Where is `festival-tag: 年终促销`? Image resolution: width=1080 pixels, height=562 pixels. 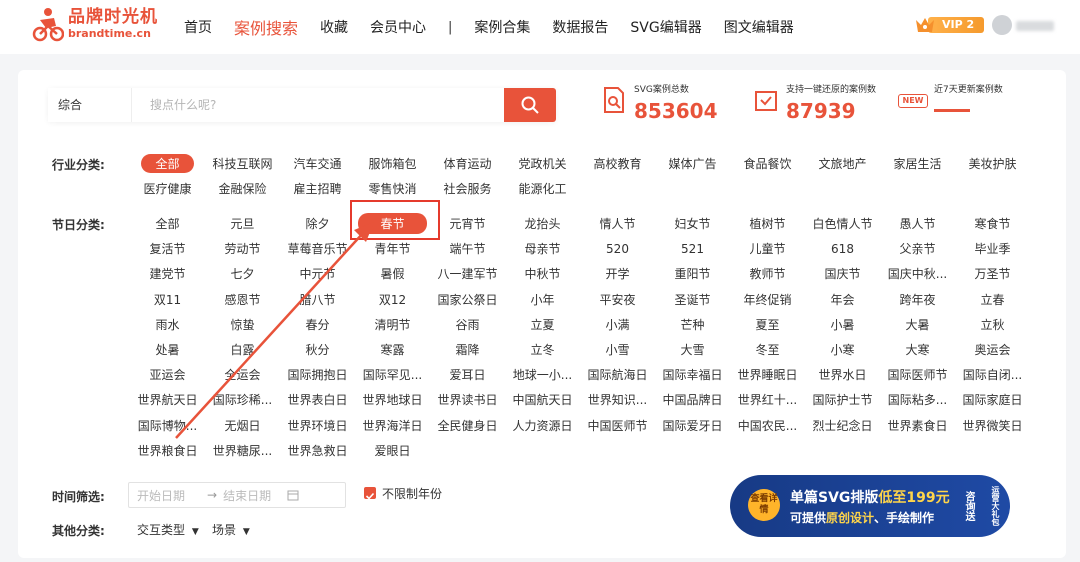
festival-tag: 年终促销 is located at coordinates (767, 299).